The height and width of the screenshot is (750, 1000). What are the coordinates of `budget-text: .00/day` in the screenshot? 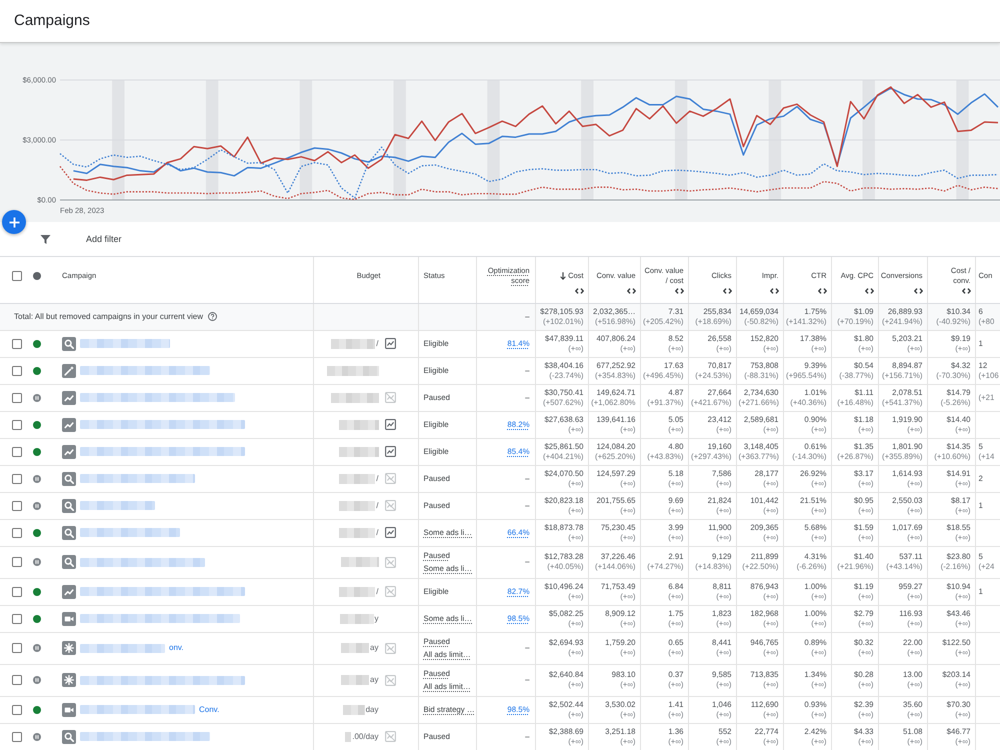 It's located at (365, 737).